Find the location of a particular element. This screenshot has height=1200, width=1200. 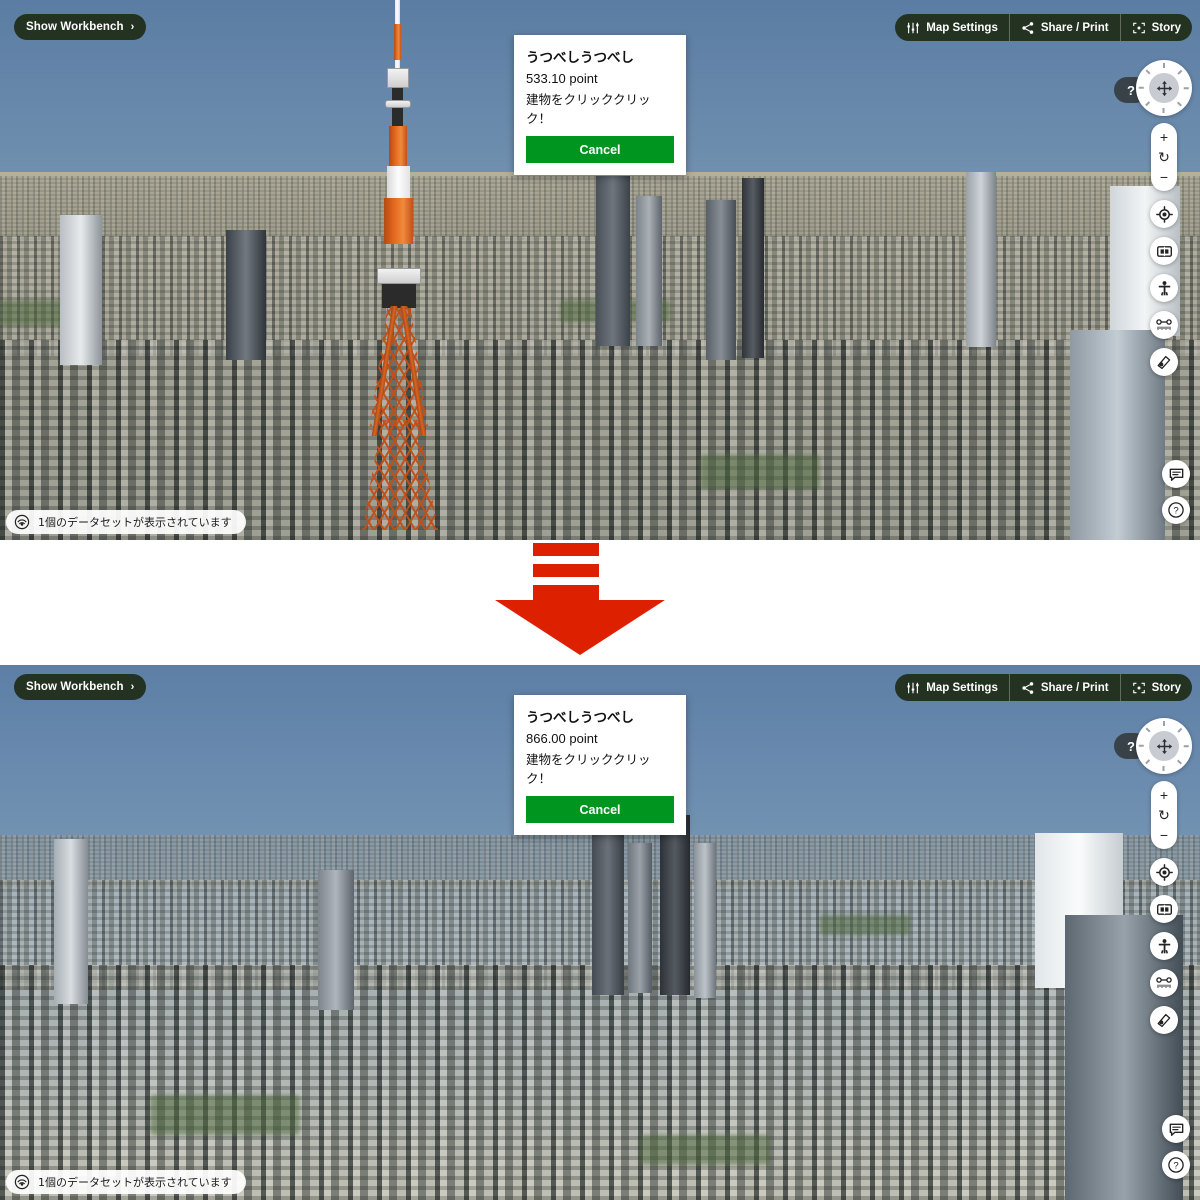

transition-separator is located at coordinates (600, 602).